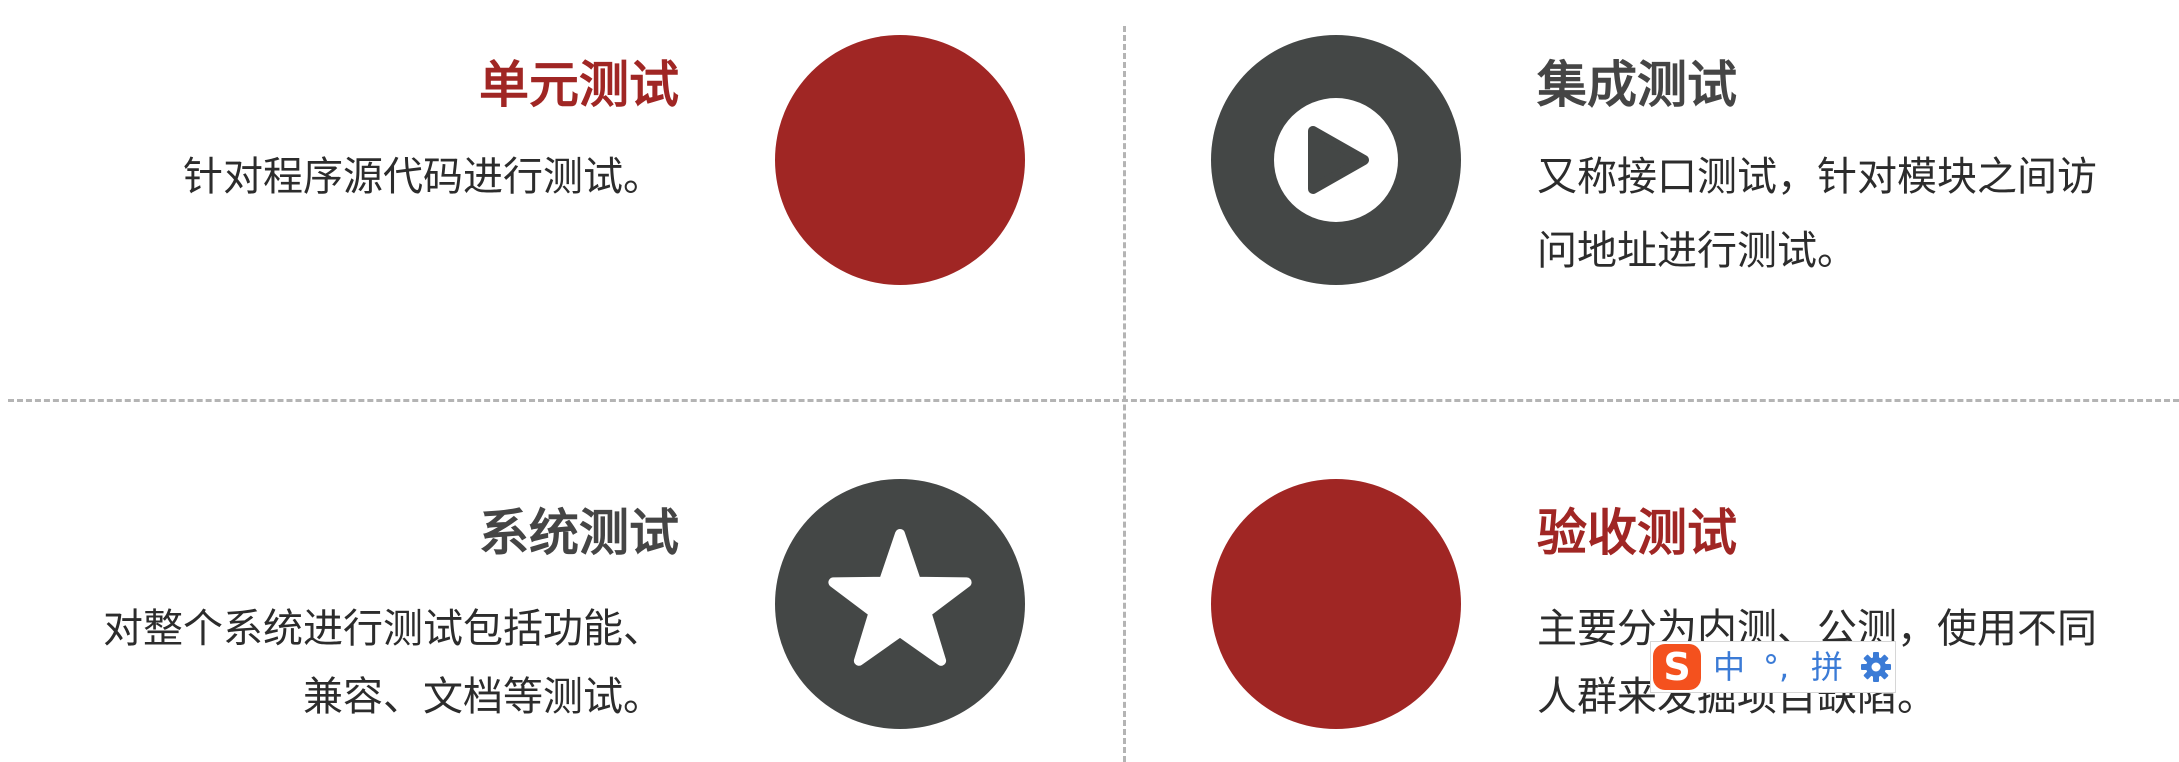 Image resolution: width=2179 pixels, height=762 pixels. Describe the element at coordinates (1827, 667) in the screenshot. I see `ime-pinyin-mode: 拼` at that location.